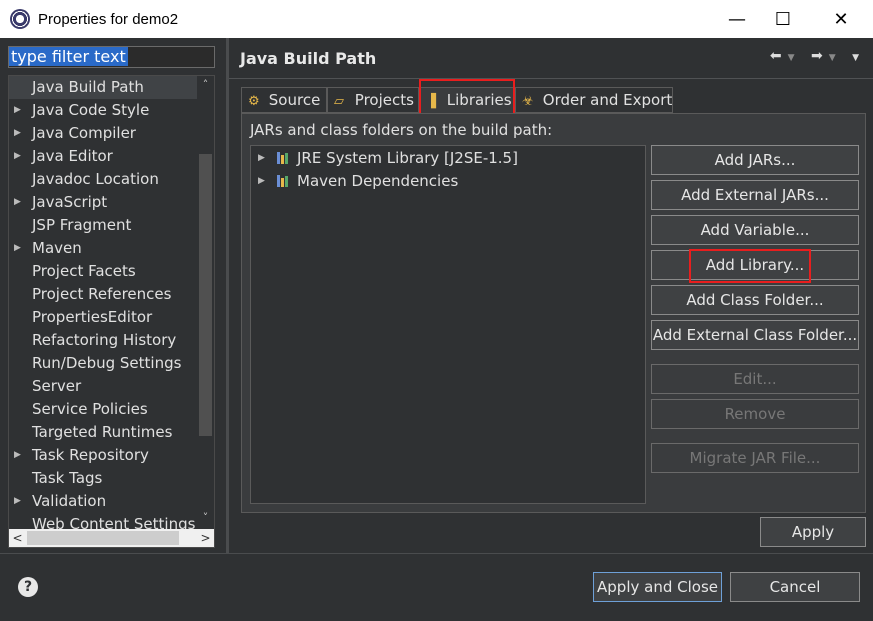  What do you see at coordinates (69, 501) in the screenshot?
I see `sidebar-item-label: Validation` at bounding box center [69, 501].